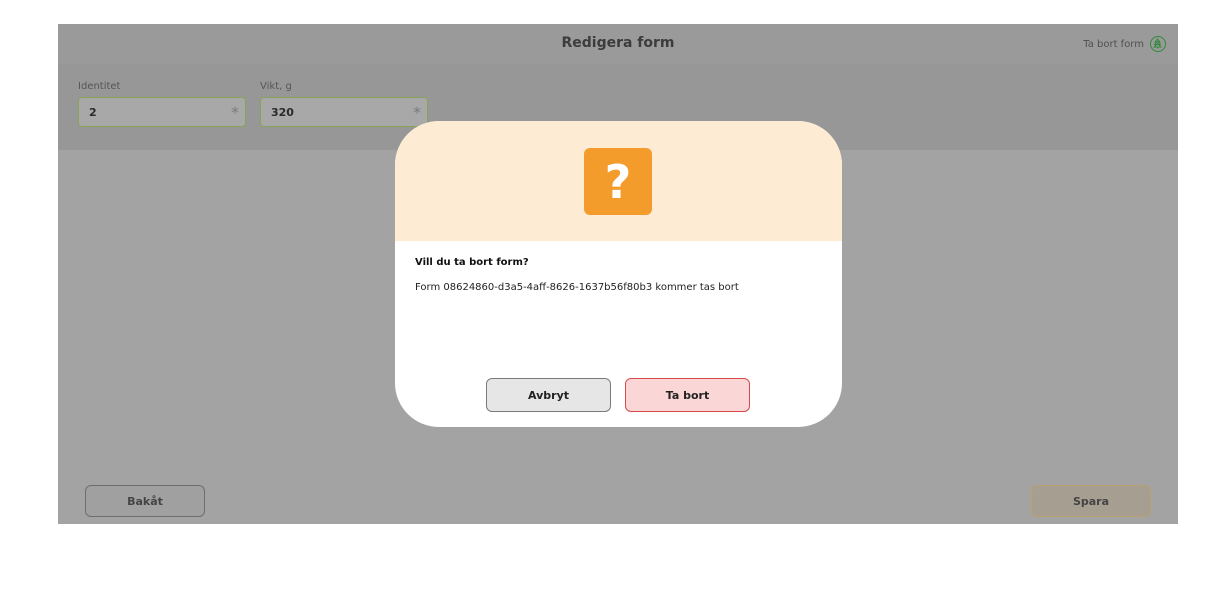  What do you see at coordinates (1158, 44) in the screenshot?
I see `tree-icon` at bounding box center [1158, 44].